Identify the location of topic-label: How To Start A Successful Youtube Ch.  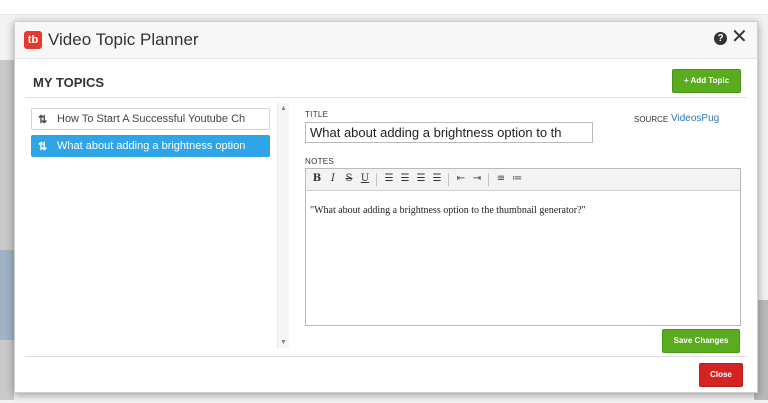
(151, 119).